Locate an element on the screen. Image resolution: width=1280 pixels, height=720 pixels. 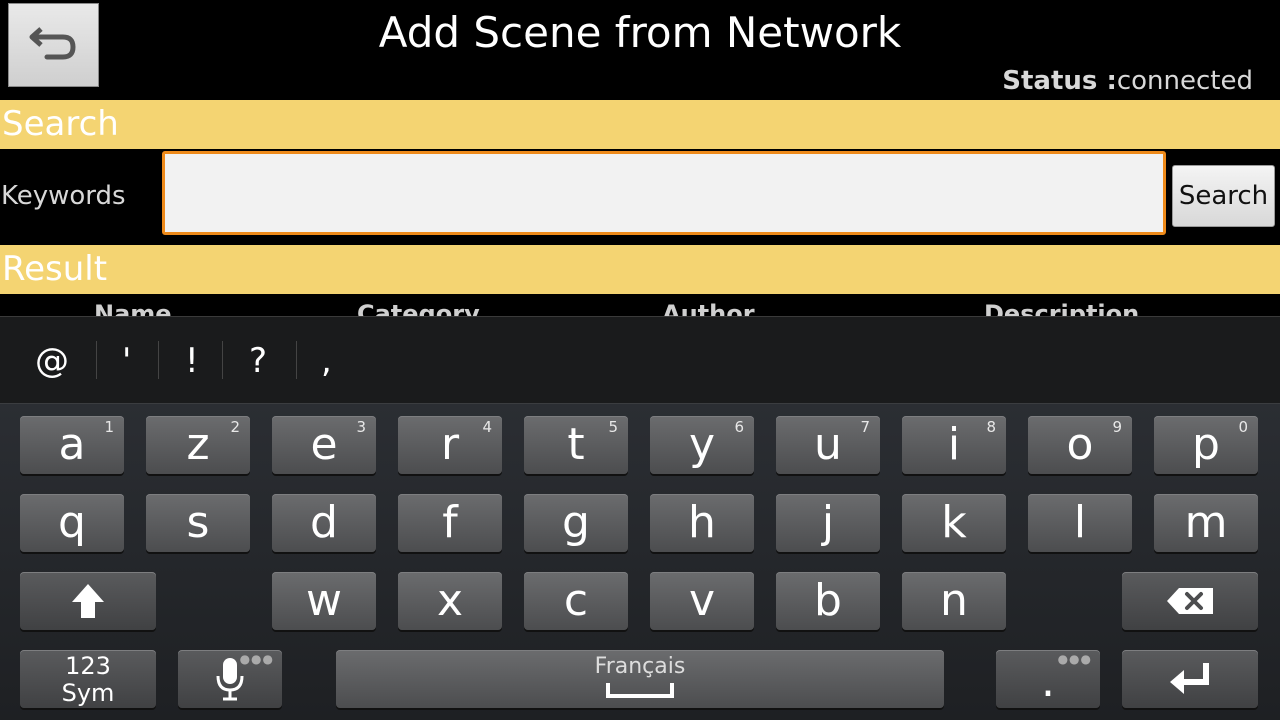
key-secondary: 2 is located at coordinates (235, 427).